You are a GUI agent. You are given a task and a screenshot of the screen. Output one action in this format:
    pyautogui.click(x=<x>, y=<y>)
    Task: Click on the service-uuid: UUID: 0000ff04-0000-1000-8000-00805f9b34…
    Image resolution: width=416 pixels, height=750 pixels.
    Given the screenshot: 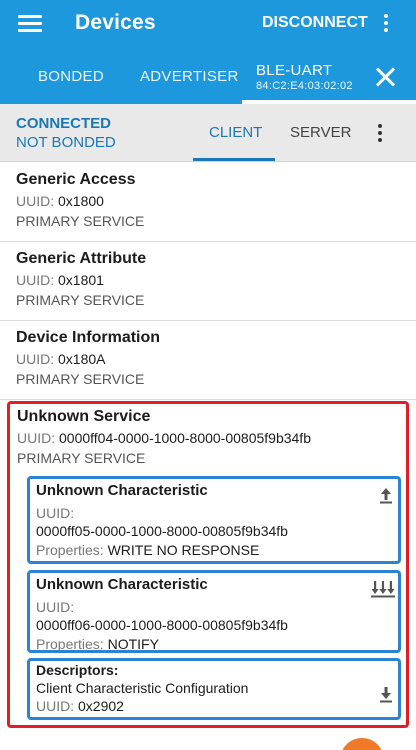 What is the action you would take?
    pyautogui.click(x=164, y=438)
    